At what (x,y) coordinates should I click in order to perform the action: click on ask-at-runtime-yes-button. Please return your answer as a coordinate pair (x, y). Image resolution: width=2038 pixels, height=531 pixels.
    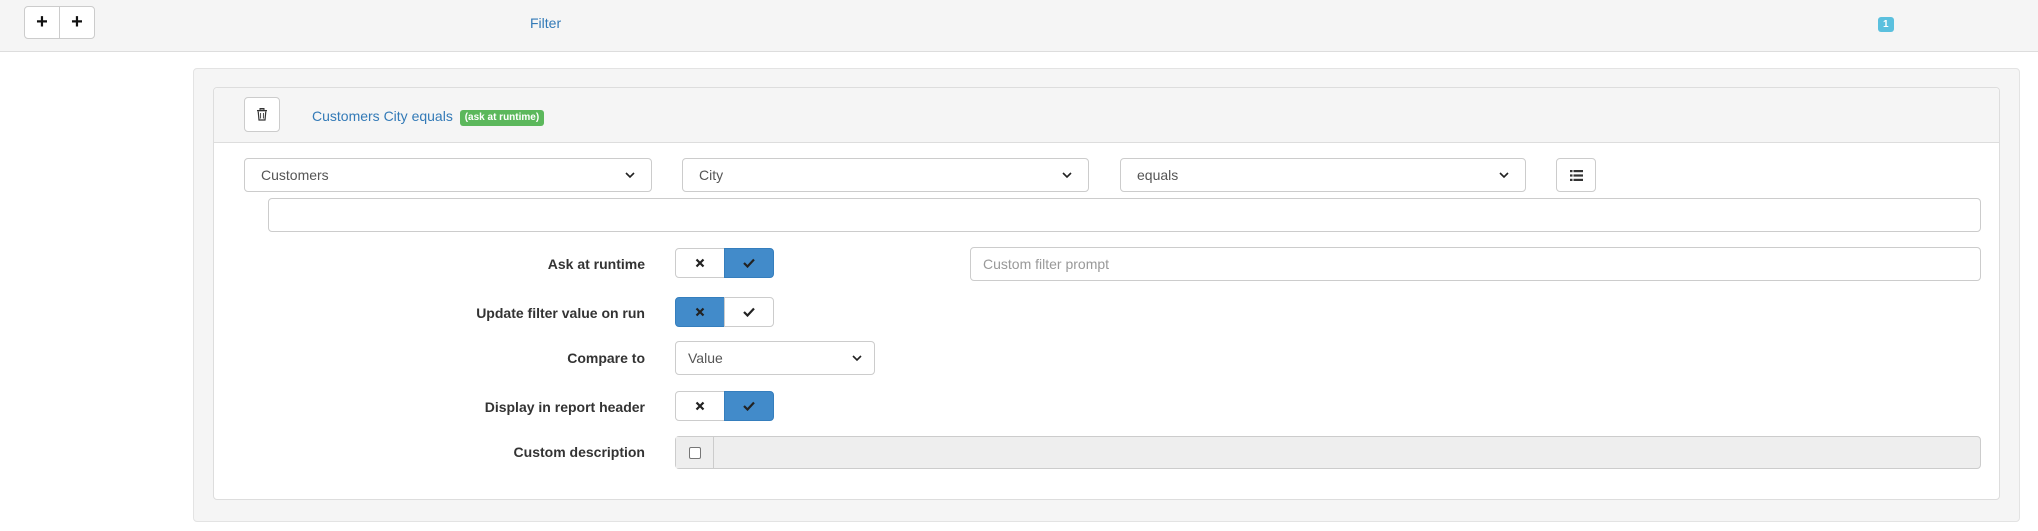
    Looking at the image, I should click on (749, 263).